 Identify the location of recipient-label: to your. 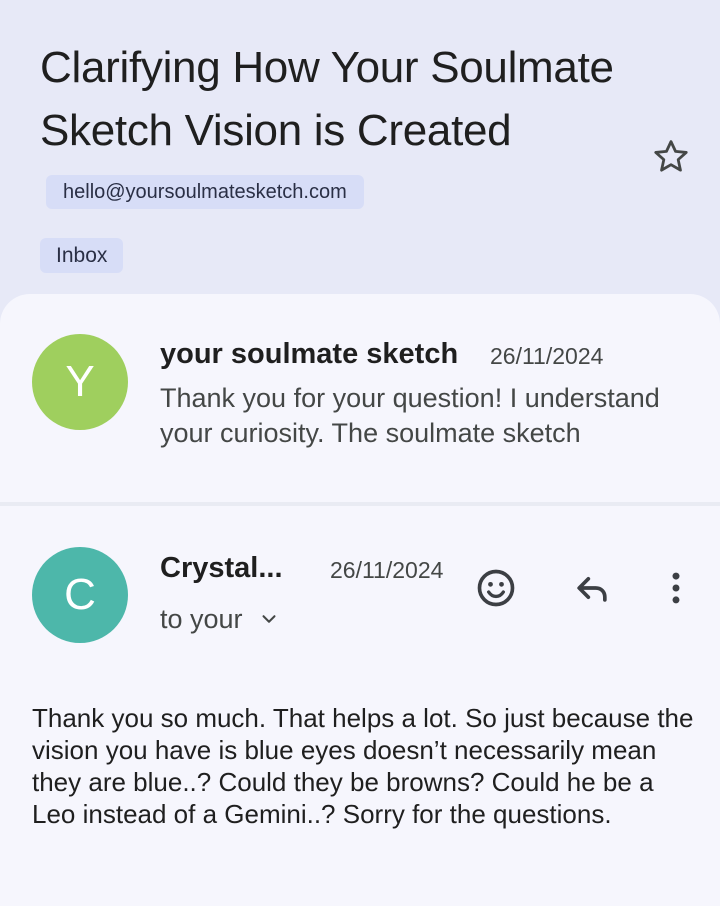
(201, 619).